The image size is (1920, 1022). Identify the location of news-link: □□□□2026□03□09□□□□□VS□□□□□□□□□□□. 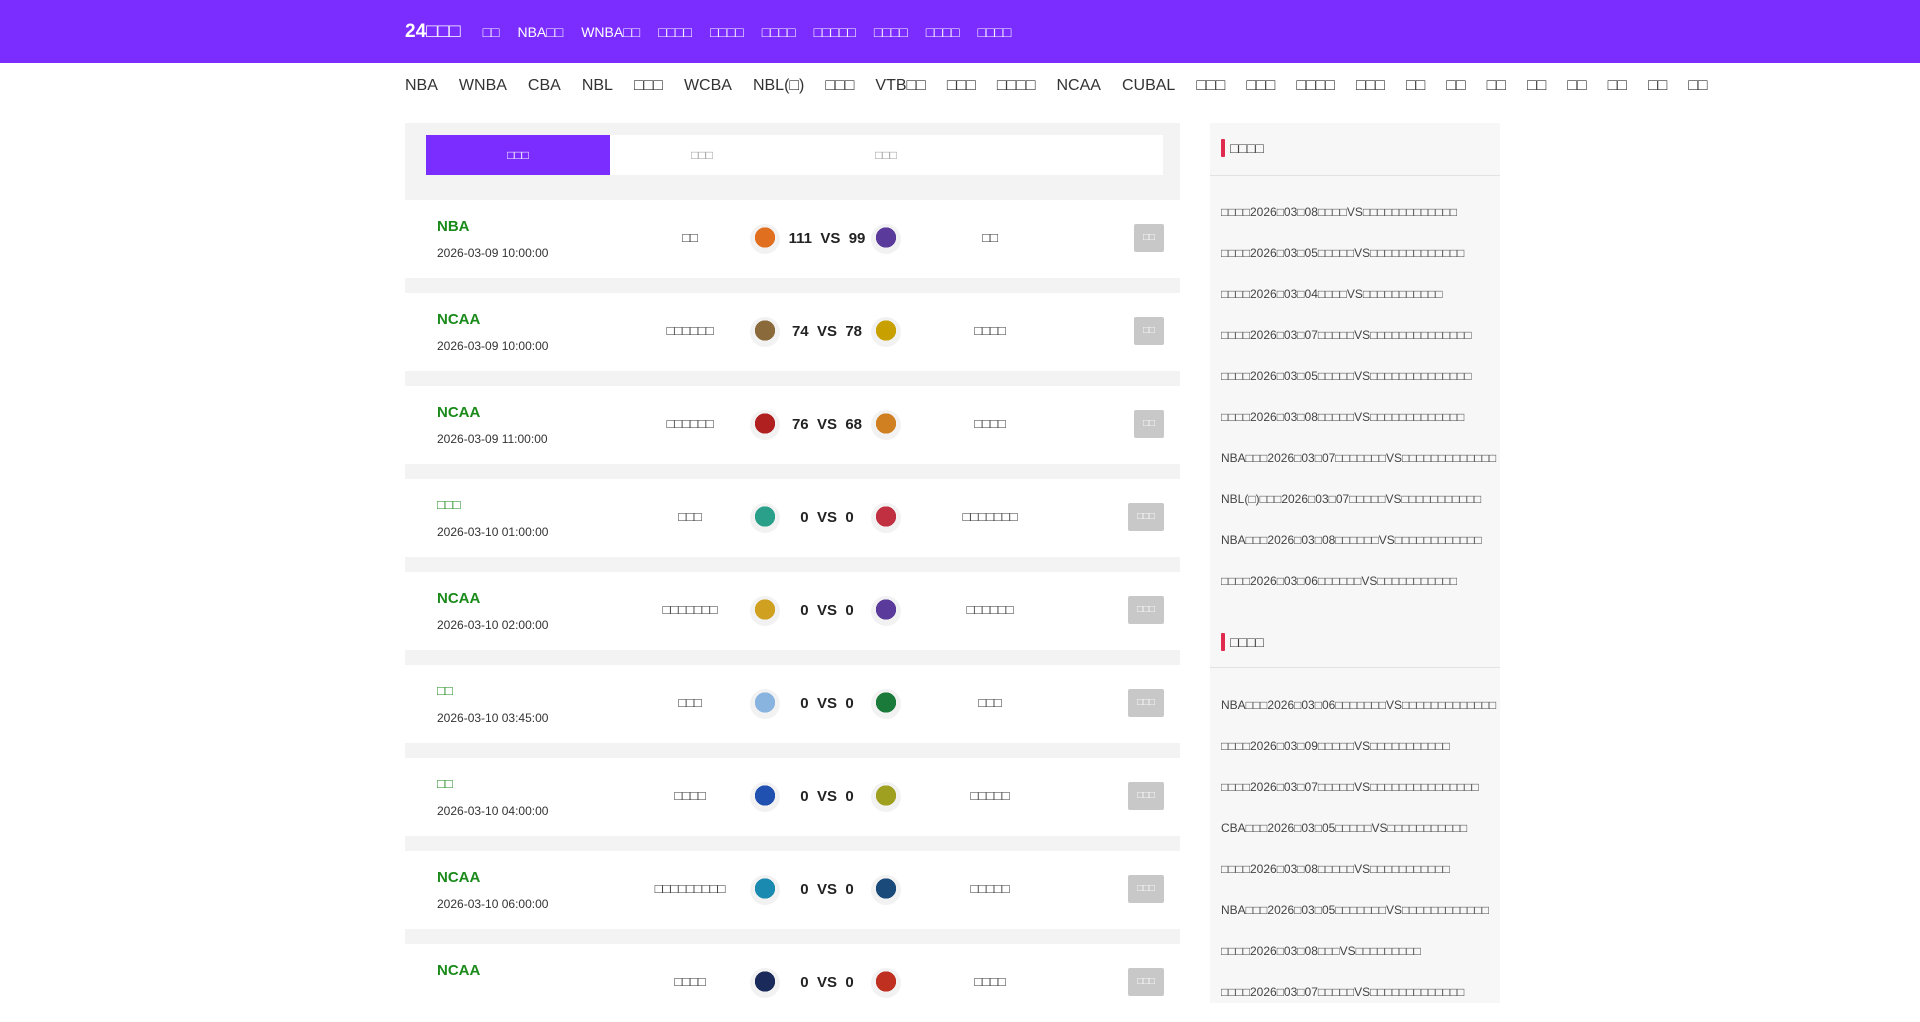
(1335, 746).